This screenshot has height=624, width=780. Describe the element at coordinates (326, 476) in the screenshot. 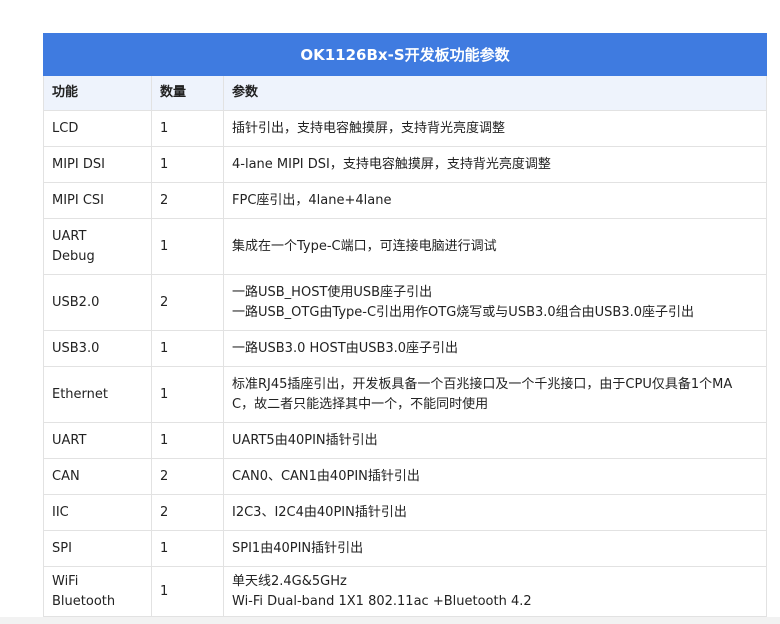

I see `params-text: CAN0、CAN1由40PIN插针引出` at that location.